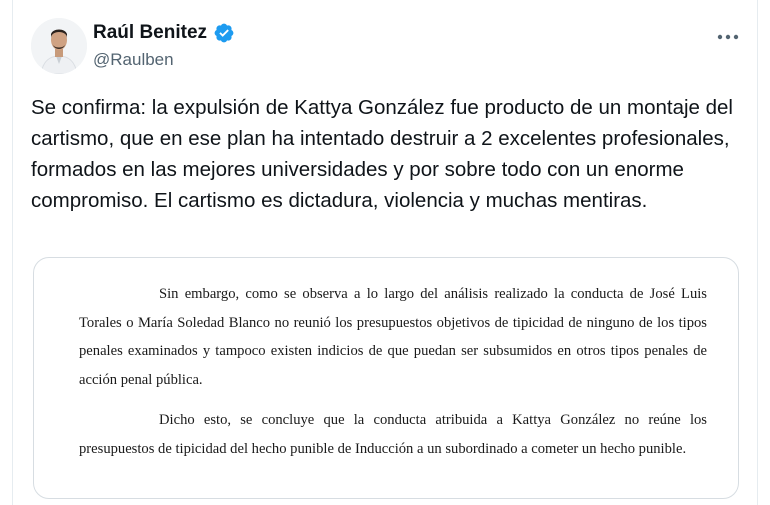 The width and height of the screenshot is (770, 505). What do you see at coordinates (164, 46) in the screenshot?
I see `author-block: Raúl Benitez @Raulben` at bounding box center [164, 46].